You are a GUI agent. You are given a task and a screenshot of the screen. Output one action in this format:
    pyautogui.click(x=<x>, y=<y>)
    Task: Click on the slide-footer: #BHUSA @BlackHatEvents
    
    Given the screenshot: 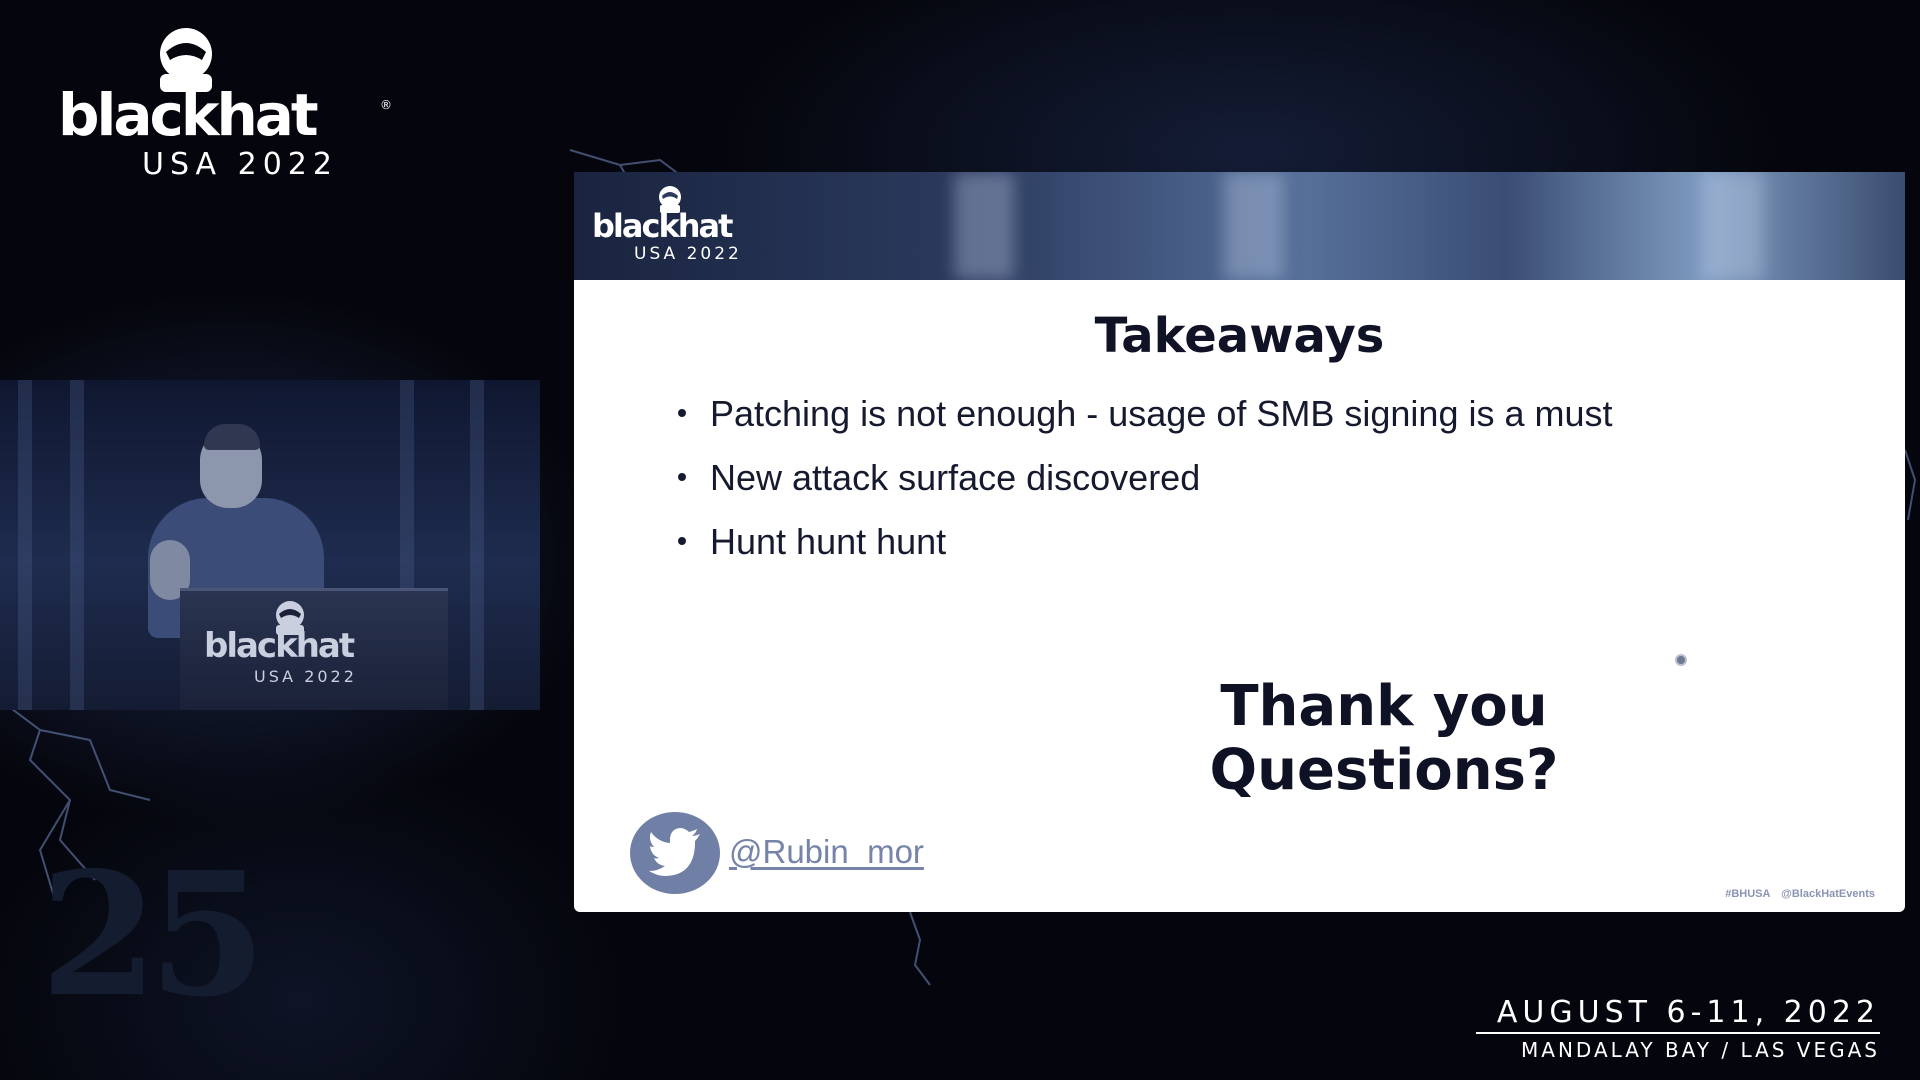 What is the action you would take?
    pyautogui.click(x=1800, y=894)
    